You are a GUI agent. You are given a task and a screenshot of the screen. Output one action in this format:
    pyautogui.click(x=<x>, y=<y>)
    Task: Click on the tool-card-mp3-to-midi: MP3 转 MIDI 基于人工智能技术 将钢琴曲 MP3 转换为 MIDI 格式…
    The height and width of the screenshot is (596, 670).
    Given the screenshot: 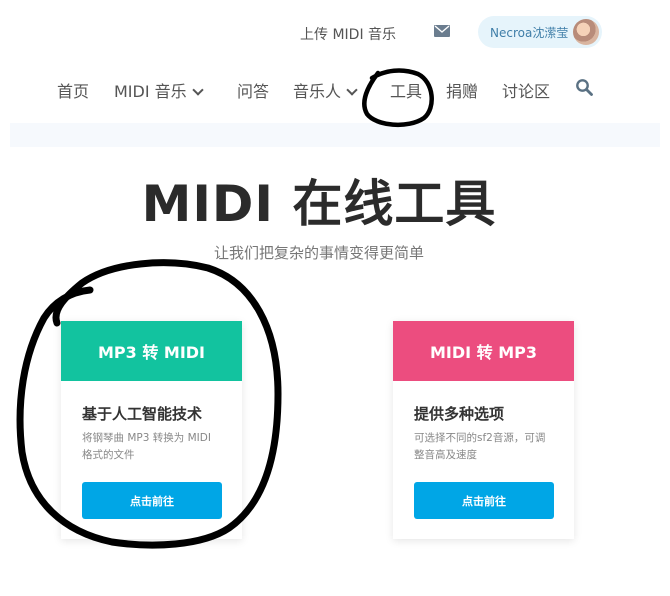 What is the action you would take?
    pyautogui.click(x=151, y=430)
    